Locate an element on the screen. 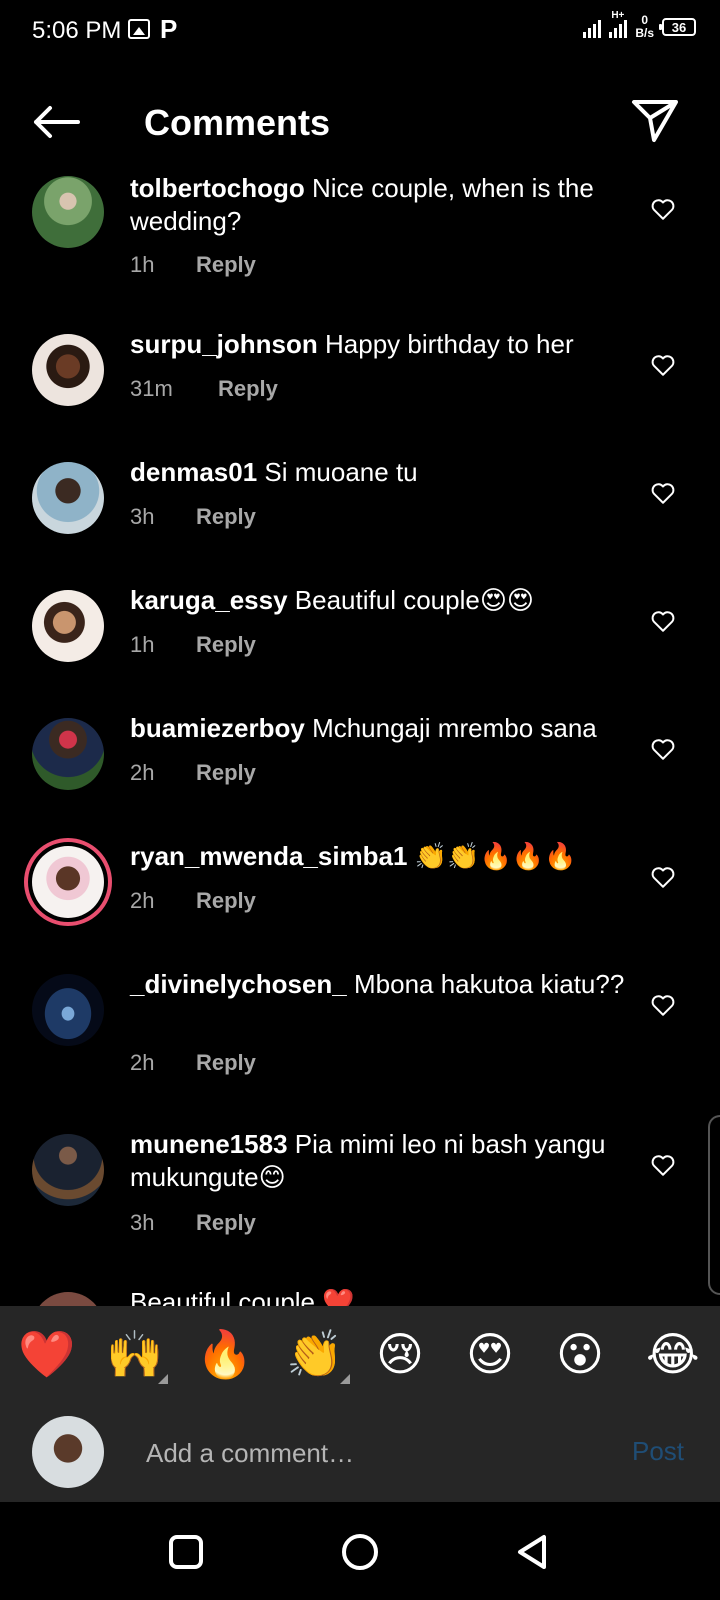 The height and width of the screenshot is (1600, 720). system-nav-bar is located at coordinates (360, 1551).